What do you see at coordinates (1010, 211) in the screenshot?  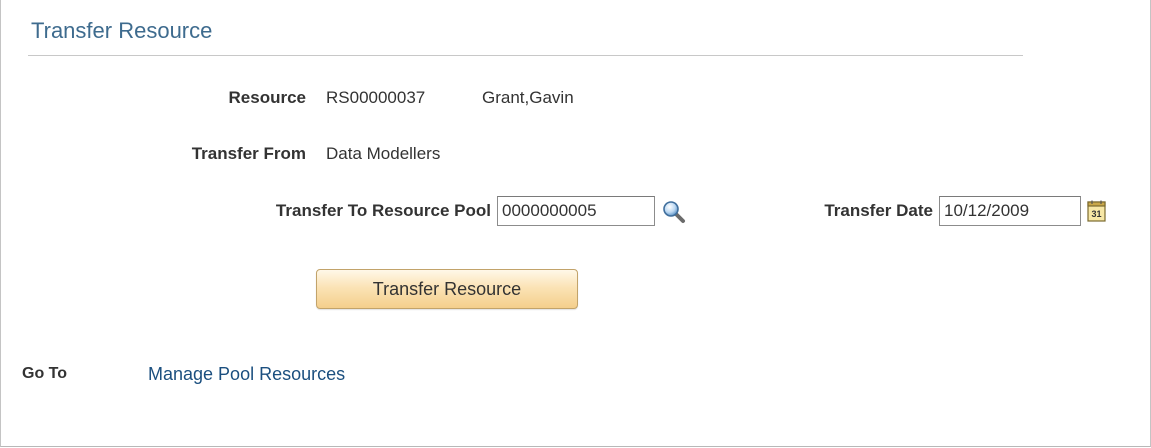 I see `transfer-date-input: 10/12/2009` at bounding box center [1010, 211].